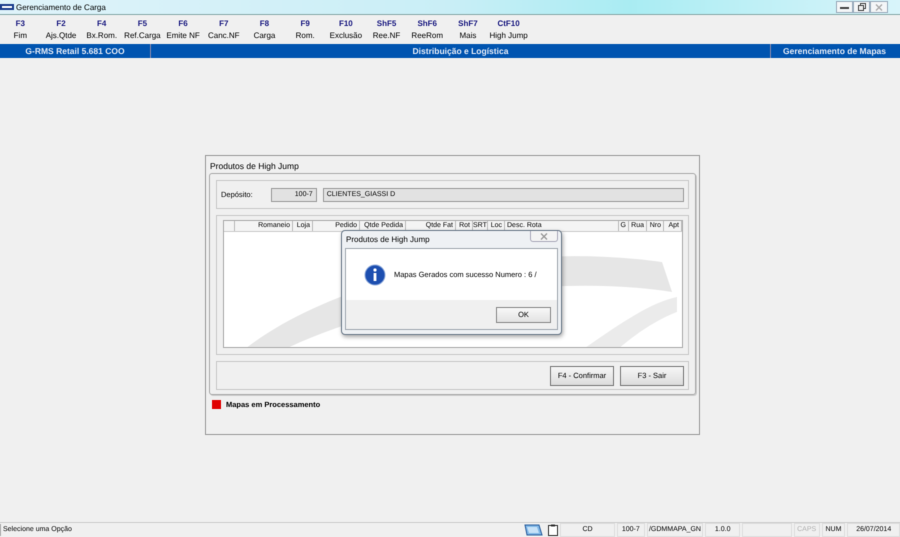 This screenshot has height=537, width=900. Describe the element at coordinates (142, 29) in the screenshot. I see `toolbar-button: F5 Ref.Carga` at that location.